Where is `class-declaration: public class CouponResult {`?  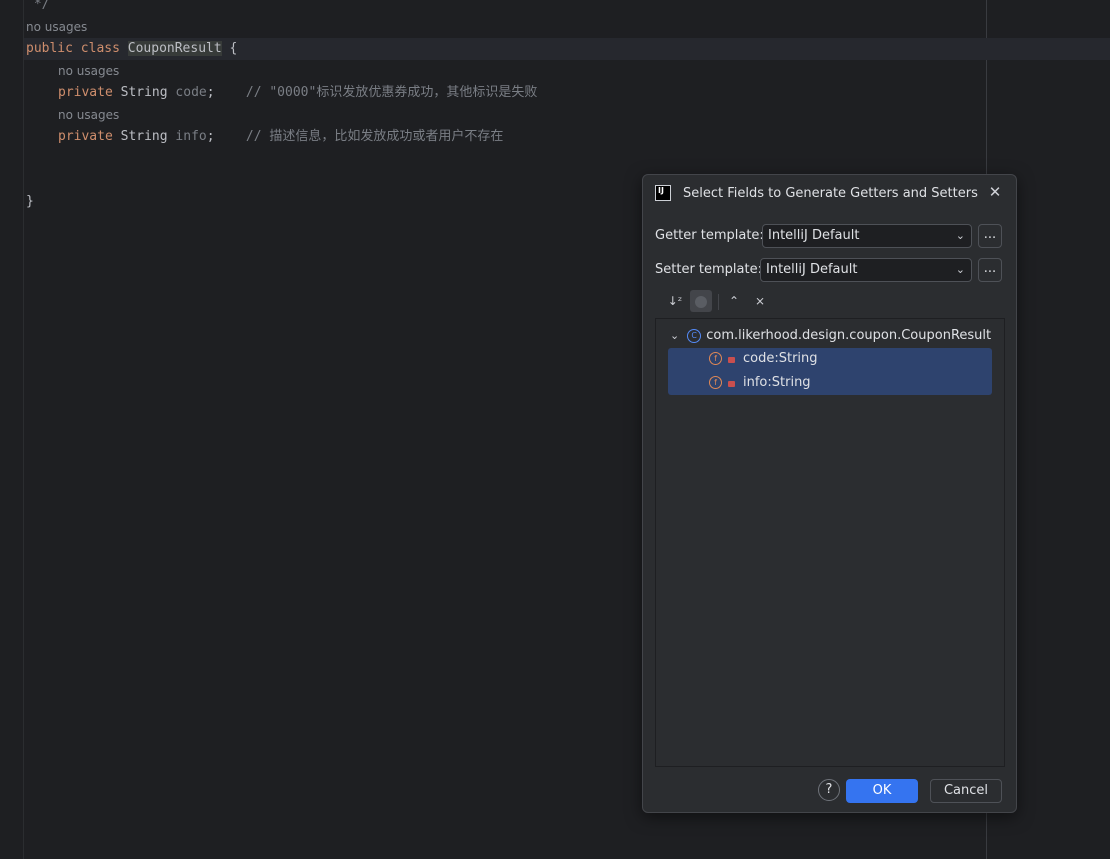
class-declaration: public class CouponResult { is located at coordinates (131, 49).